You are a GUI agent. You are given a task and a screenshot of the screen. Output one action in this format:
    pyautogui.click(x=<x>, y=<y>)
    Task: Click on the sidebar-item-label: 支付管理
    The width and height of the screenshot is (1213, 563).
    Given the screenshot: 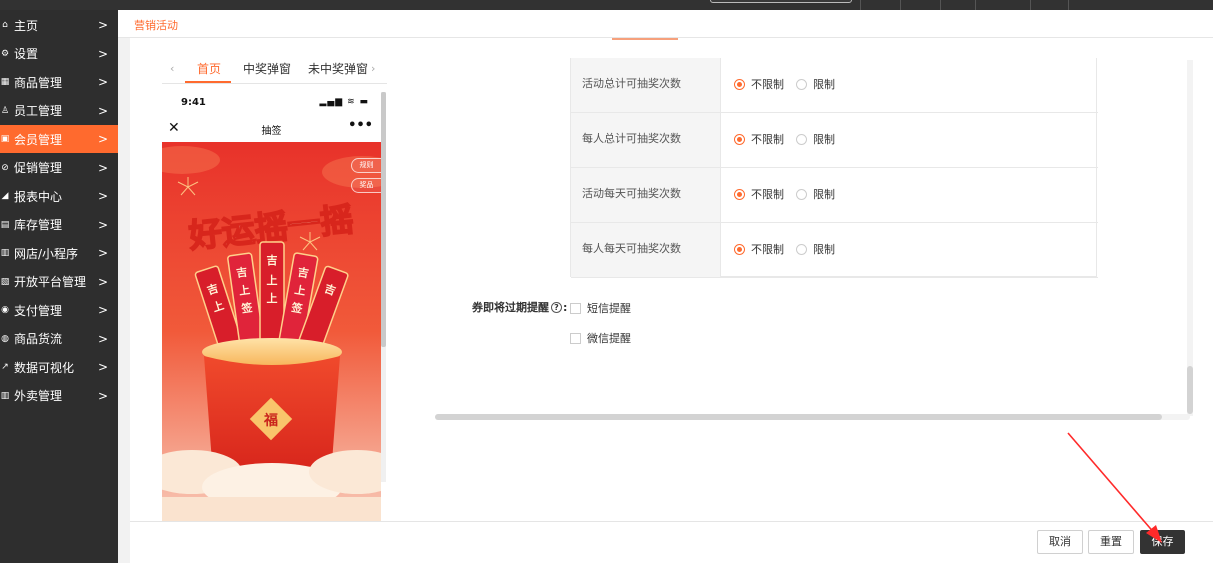 What is the action you would take?
    pyautogui.click(x=38, y=310)
    